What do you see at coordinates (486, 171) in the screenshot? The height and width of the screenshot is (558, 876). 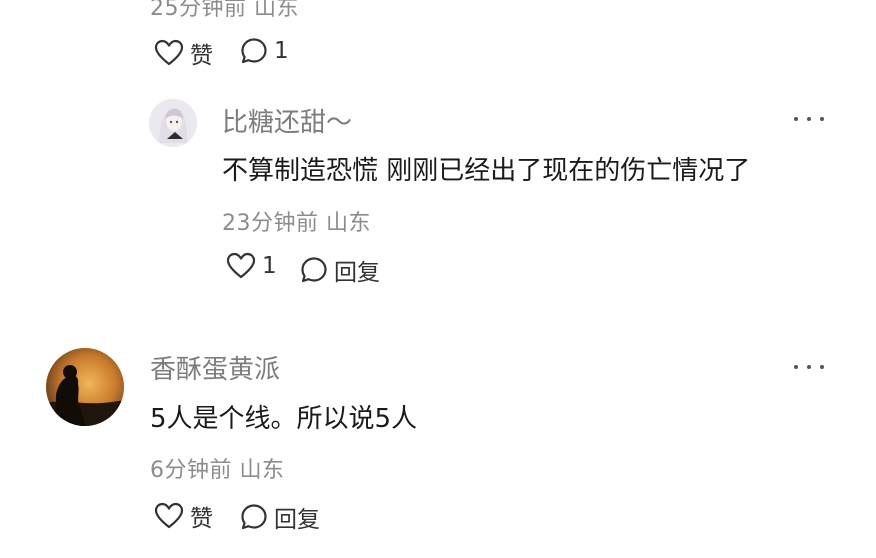 I see `reply-content: 不算制造恐慌 刚刚已经出了现在的伤亡情况了` at bounding box center [486, 171].